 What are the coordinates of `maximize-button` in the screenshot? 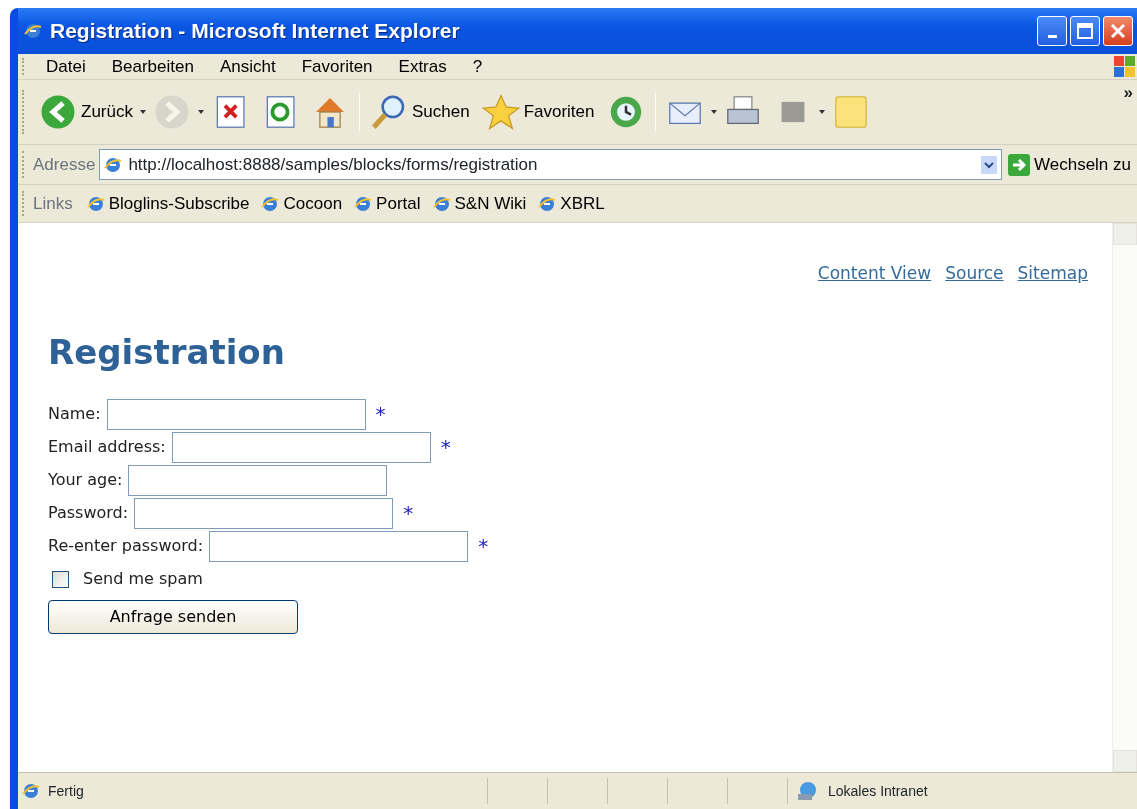 It's located at (1085, 31).